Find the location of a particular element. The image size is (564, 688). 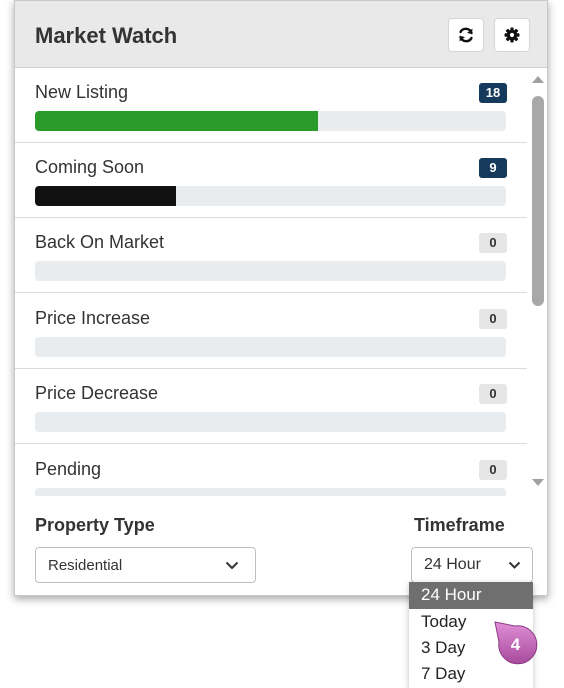

step-callout-badge: 4 is located at coordinates (515, 642).